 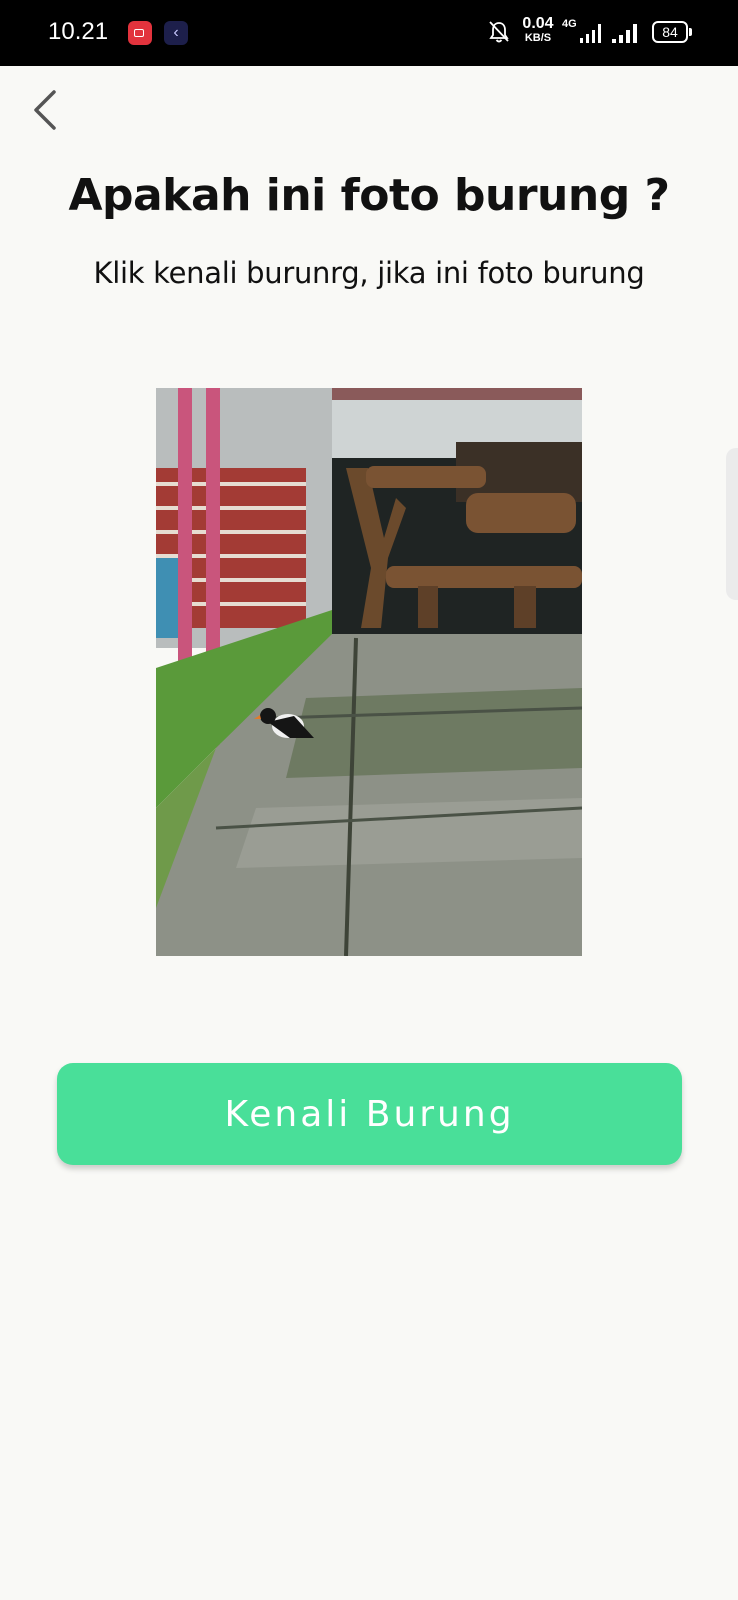 I want to click on back-arrow-app-icon: ‹, so click(x=176, y=33).